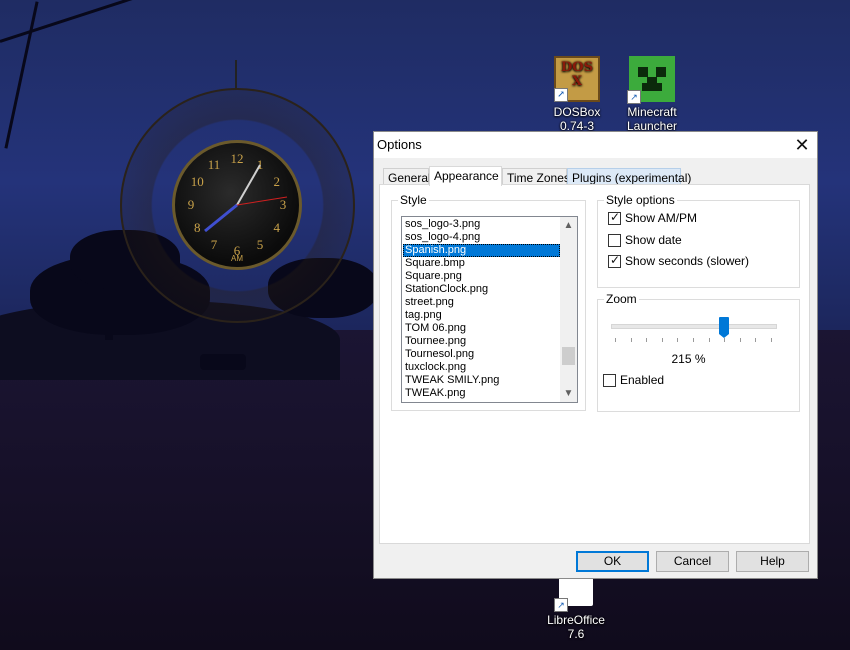 This screenshot has width=850, height=650. What do you see at coordinates (465, 176) in the screenshot?
I see `tab-appearance: Appearance` at bounding box center [465, 176].